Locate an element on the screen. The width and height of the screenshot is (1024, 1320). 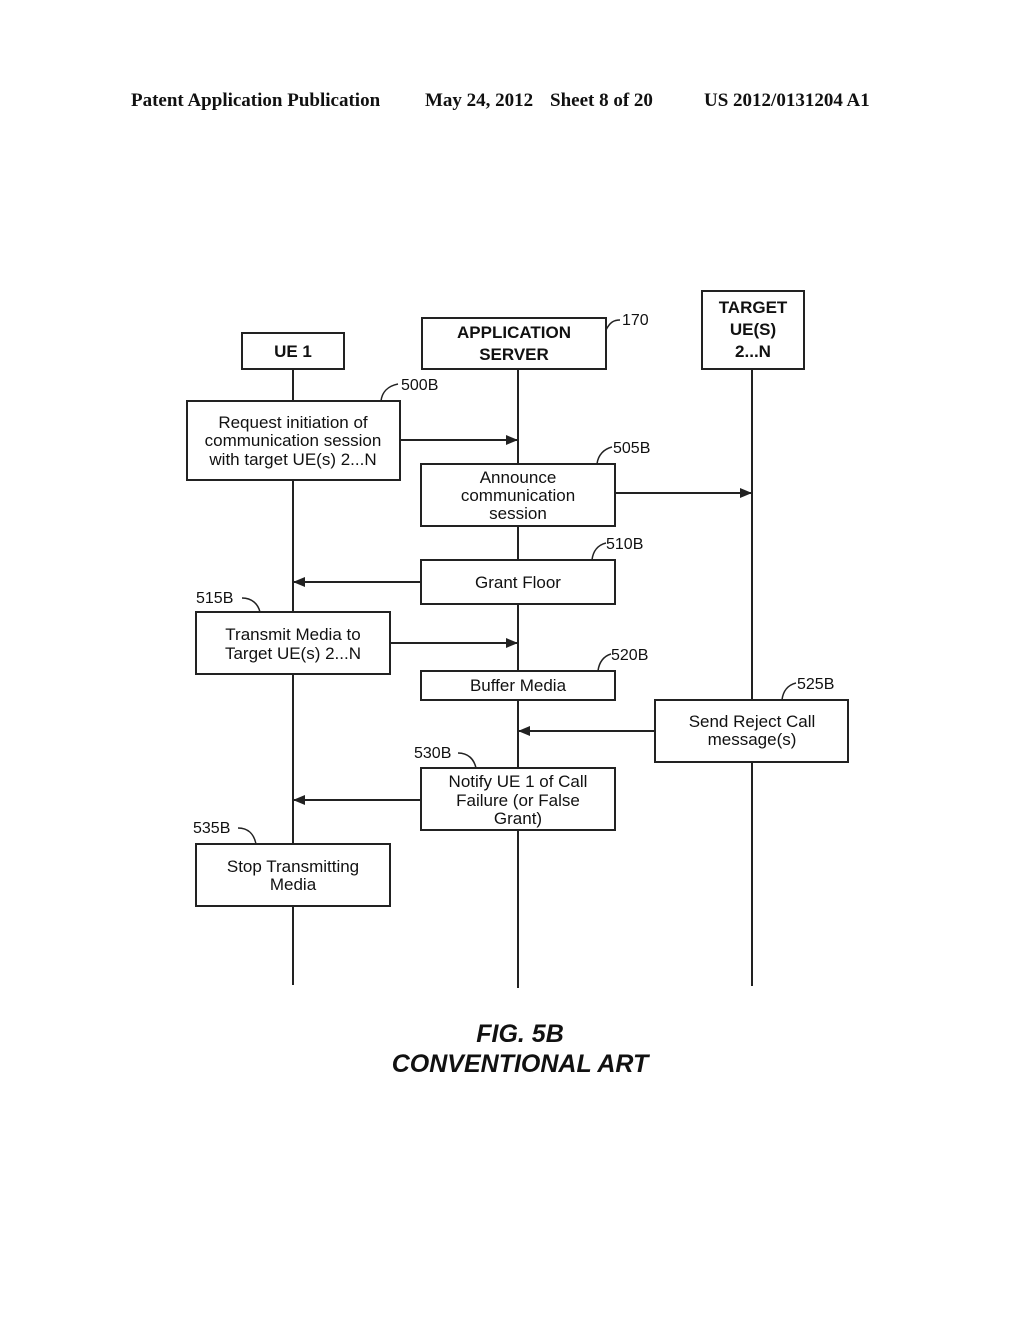
ref-label-500b: 500B is located at coordinates (419, 385).